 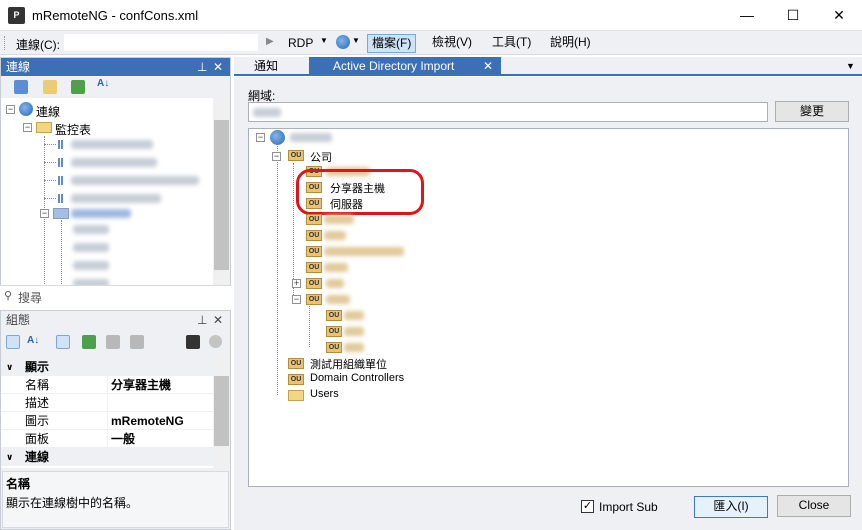 What do you see at coordinates (115, 15) in the screenshot?
I see `window-title: mRemoteNG - confCons.xml` at bounding box center [115, 15].